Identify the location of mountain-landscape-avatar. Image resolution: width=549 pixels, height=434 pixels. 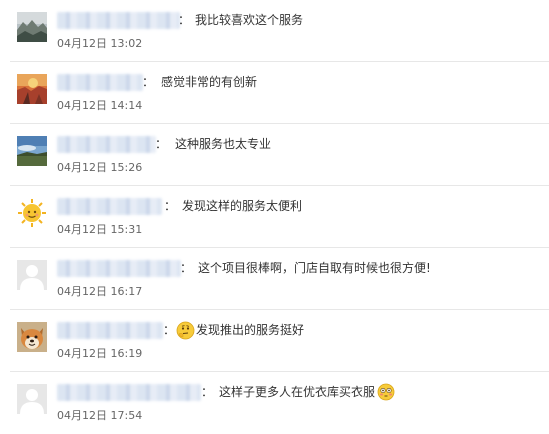
(32, 27).